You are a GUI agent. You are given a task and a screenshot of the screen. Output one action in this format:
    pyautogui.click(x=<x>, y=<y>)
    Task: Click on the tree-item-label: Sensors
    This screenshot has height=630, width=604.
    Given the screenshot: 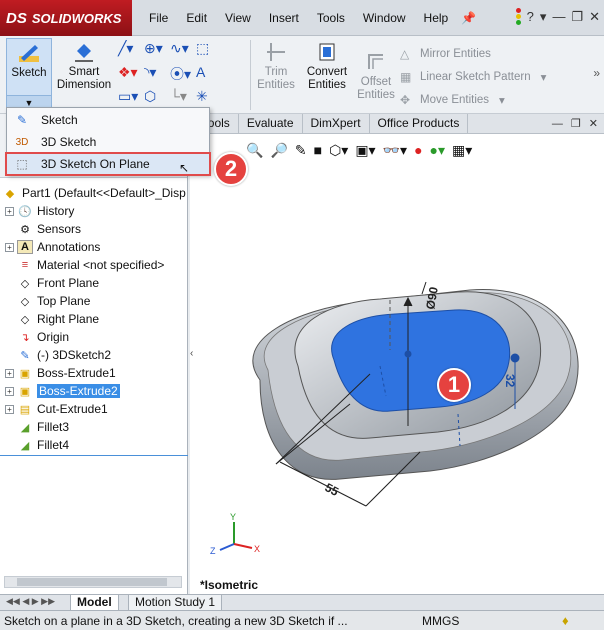 What is the action you would take?
    pyautogui.click(x=59, y=229)
    